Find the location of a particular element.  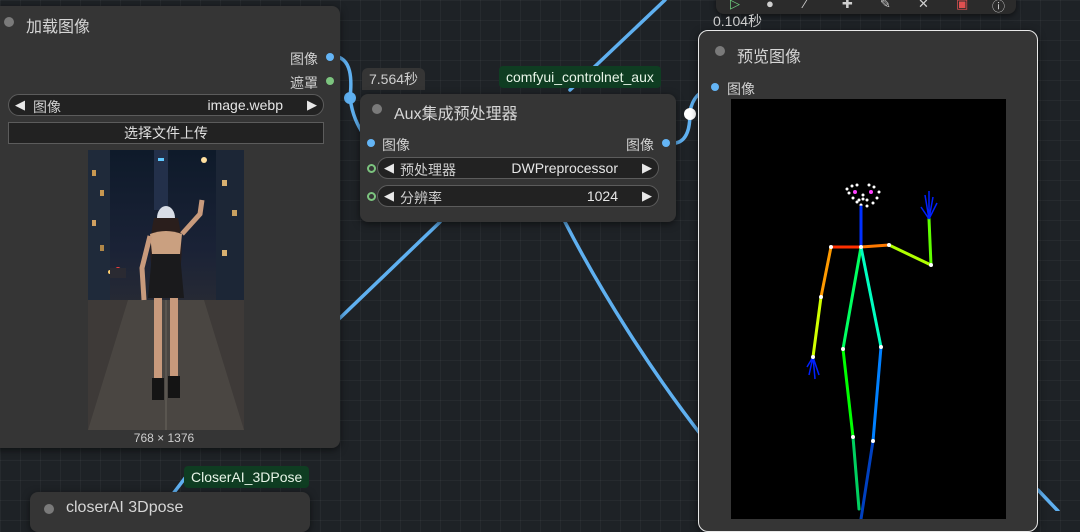

wire-reroute-handle-white is located at coordinates (690, 114).